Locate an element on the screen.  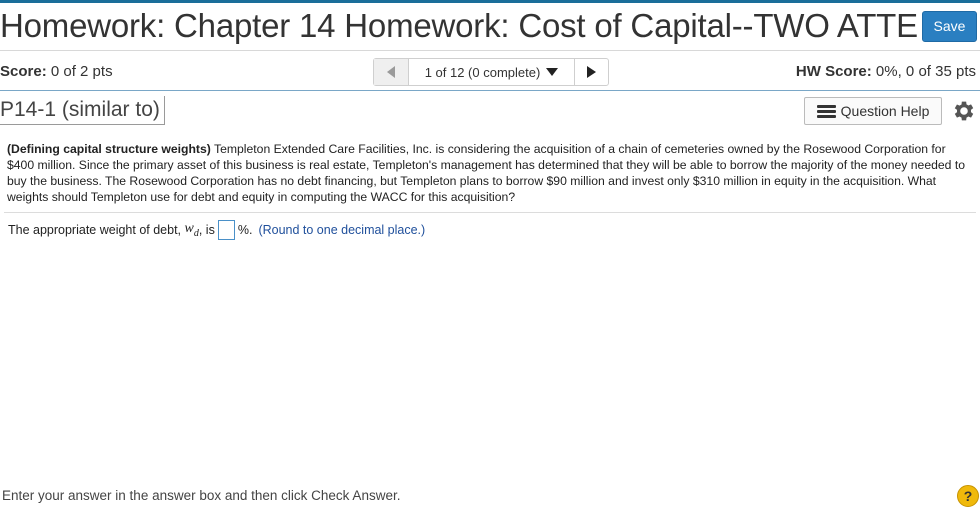
question-id: P14-1 (similar to) is located at coordinates (80, 109).